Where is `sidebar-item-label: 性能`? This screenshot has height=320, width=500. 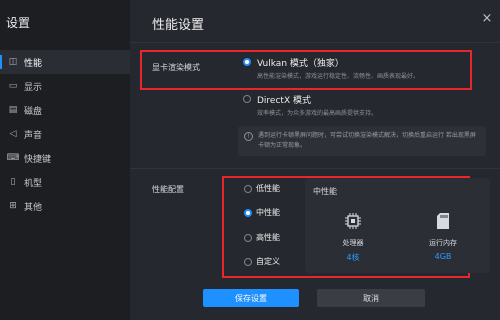 sidebar-item-label: 性能 is located at coordinates (33, 63).